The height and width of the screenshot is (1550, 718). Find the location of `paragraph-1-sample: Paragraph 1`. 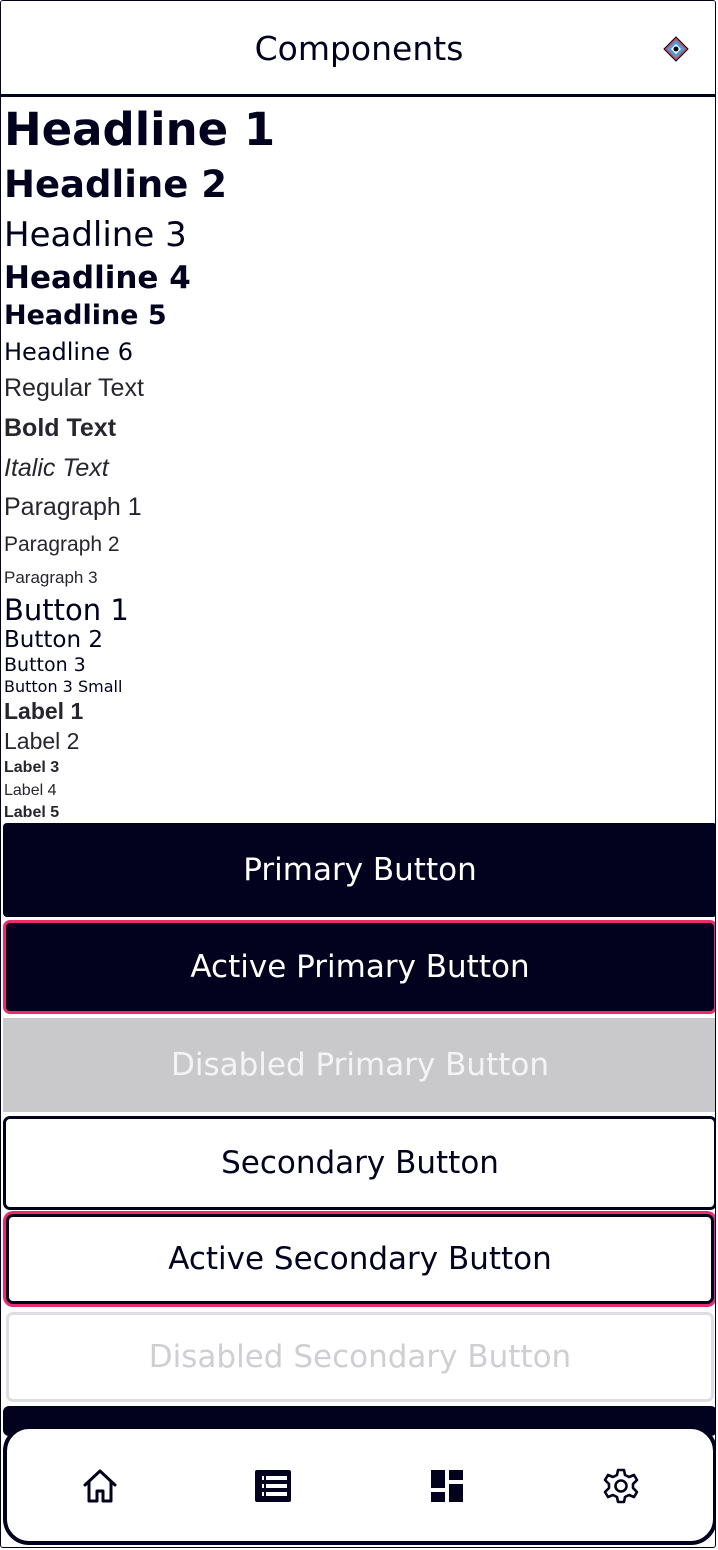

paragraph-1-sample: Paragraph 1 is located at coordinates (73, 507).